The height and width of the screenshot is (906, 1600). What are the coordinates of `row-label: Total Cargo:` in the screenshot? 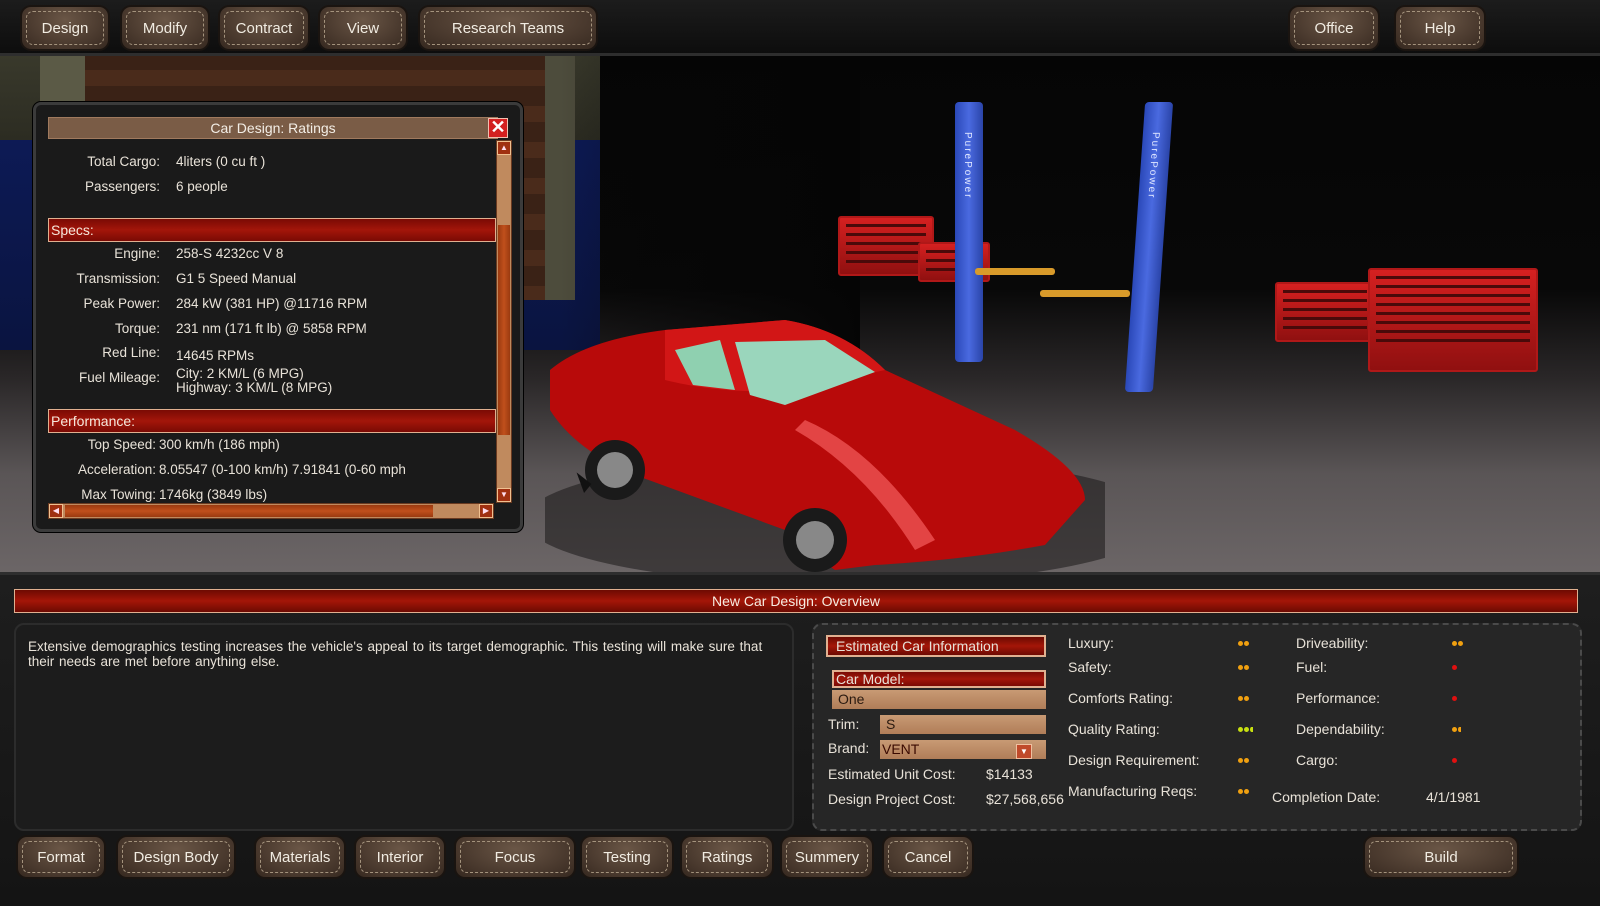 It's located at (123, 161).